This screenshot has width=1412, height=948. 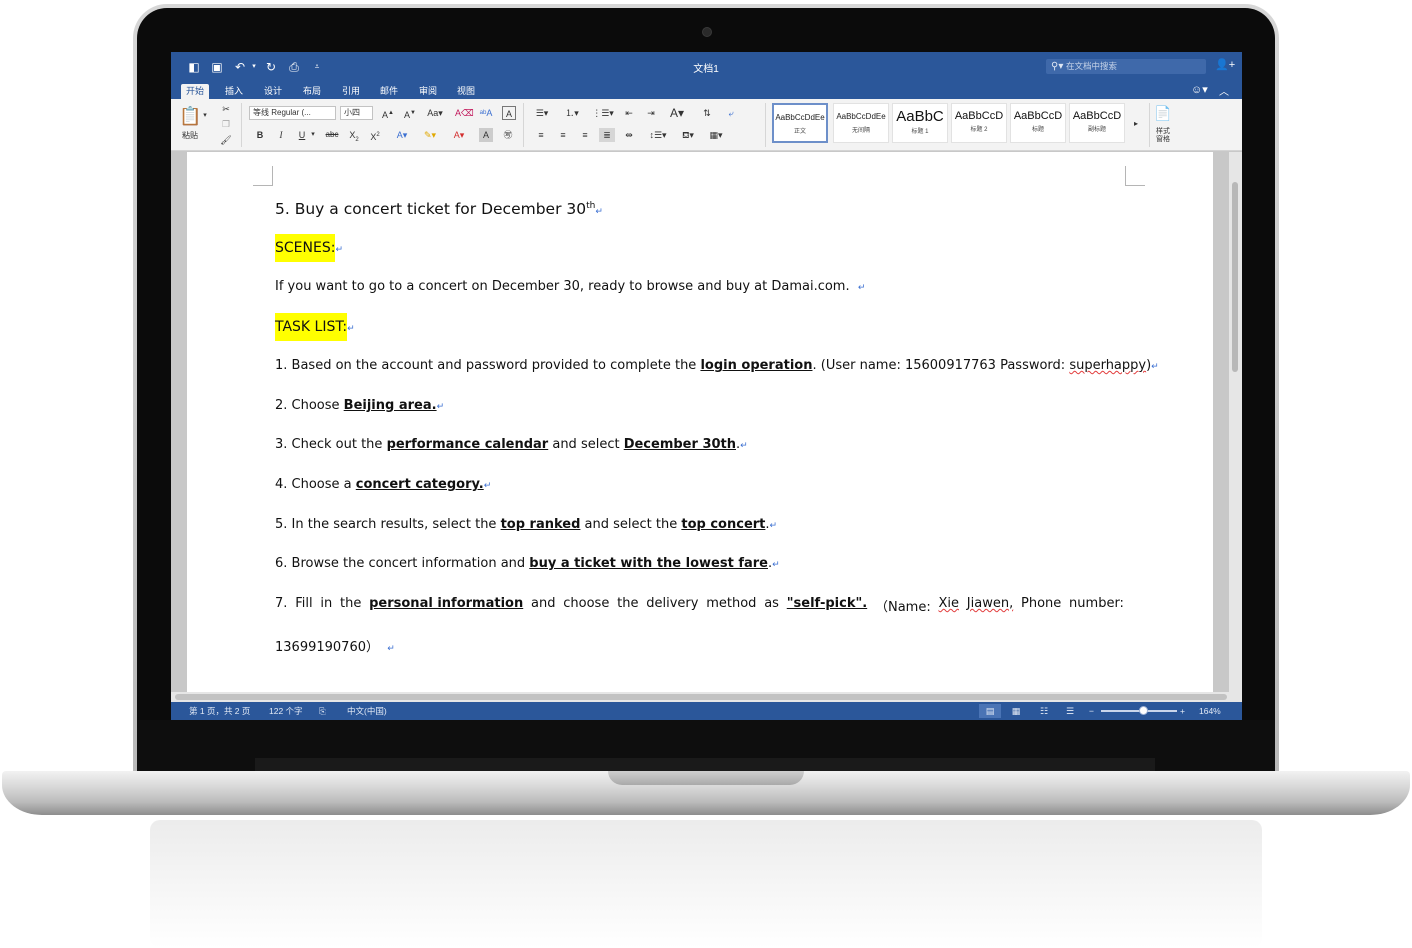 What do you see at coordinates (354, 135) in the screenshot?
I see `subscript-button: X2` at bounding box center [354, 135].